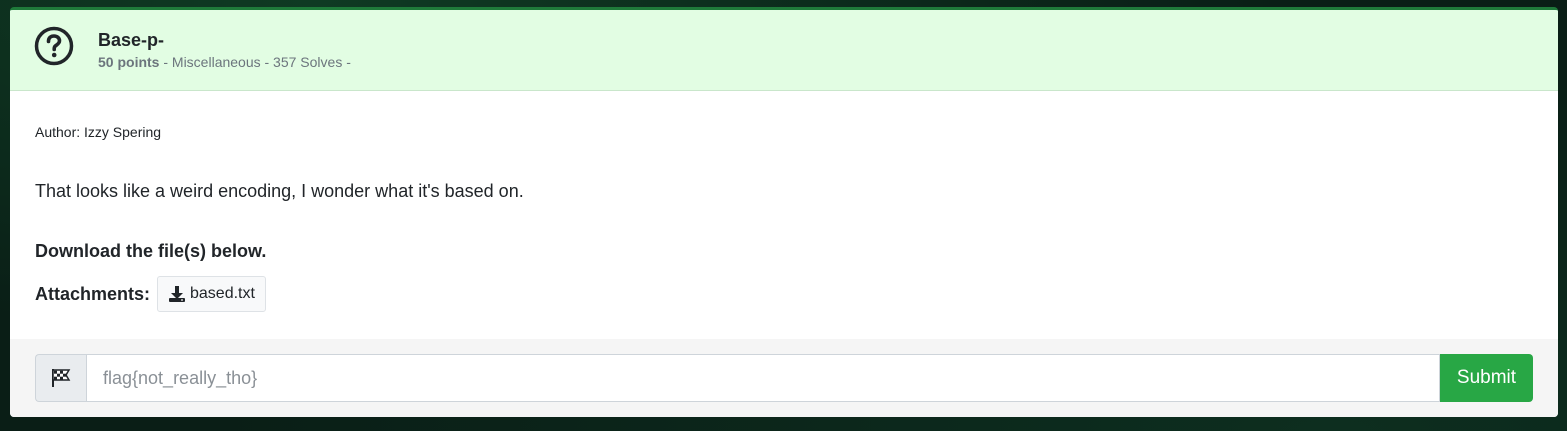 This screenshot has width=1567, height=431. Describe the element at coordinates (98, 132) in the screenshot. I see `challenge-author: Author: Izzy Spering` at that location.